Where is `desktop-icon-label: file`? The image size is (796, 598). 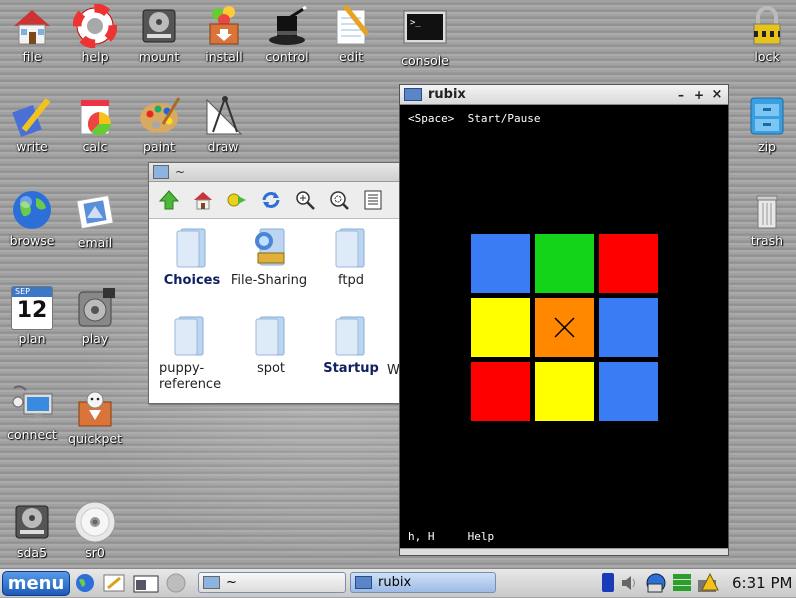
desktop-icon-label: file is located at coordinates (32, 56).